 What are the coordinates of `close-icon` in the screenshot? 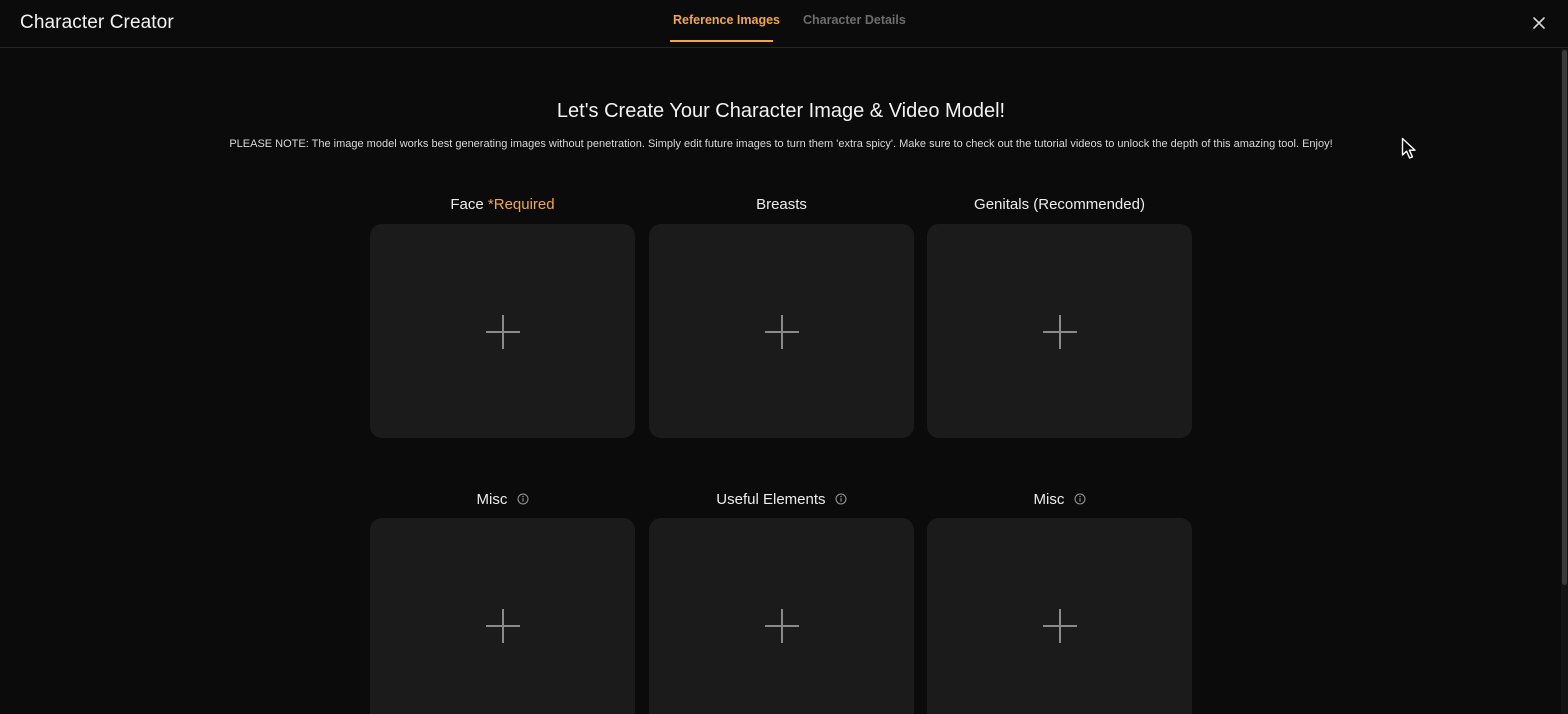 It's located at (1539, 23).